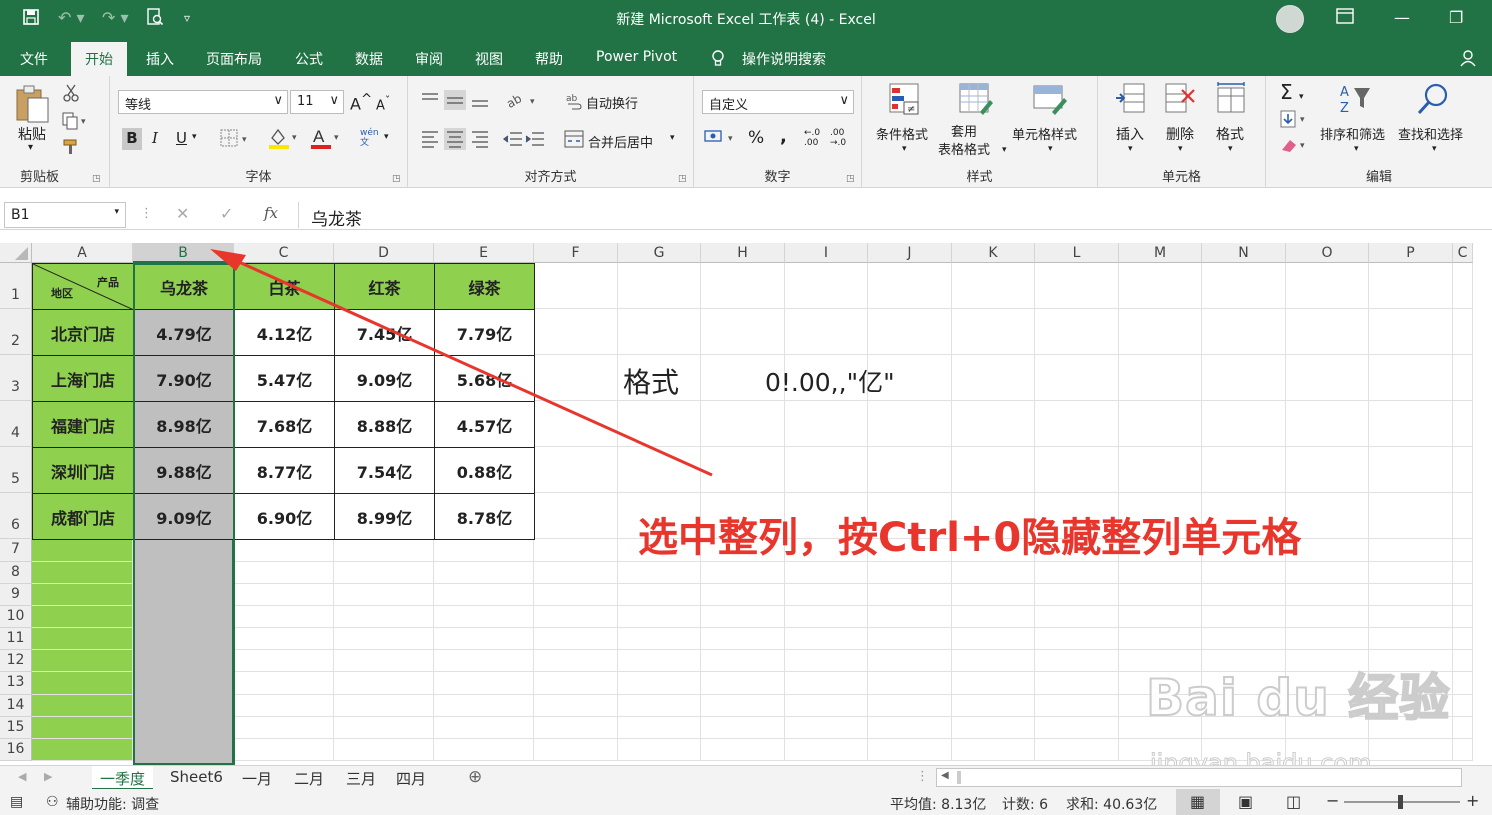 The width and height of the screenshot is (1492, 815). Describe the element at coordinates (1469, 60) in the screenshot. I see `share-icon` at that location.